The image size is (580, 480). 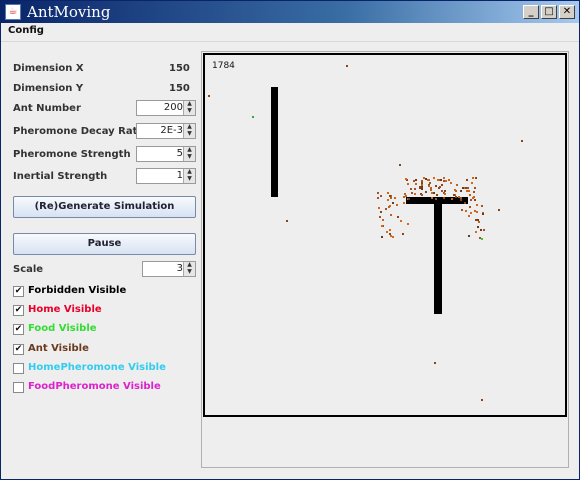 I want to click on generate-simulation-button: (Re)Generate Simulation, so click(x=104, y=207).